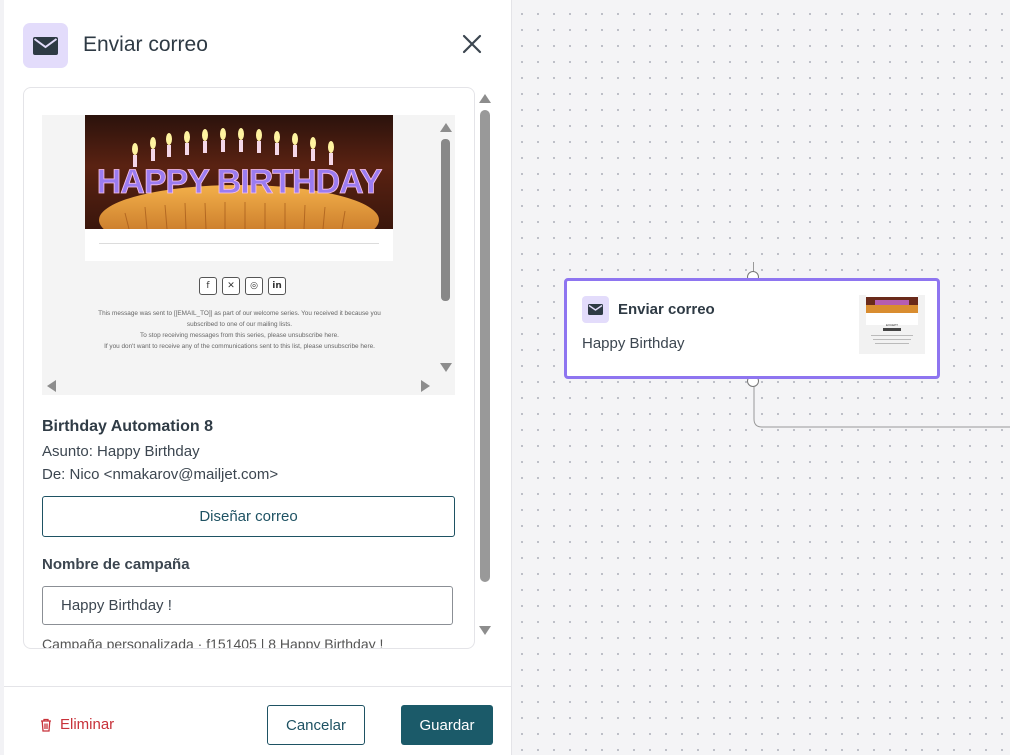 The height and width of the screenshot is (755, 1010). Describe the element at coordinates (242, 286) in the screenshot. I see `social-links: f ✕ ◎ in` at that location.